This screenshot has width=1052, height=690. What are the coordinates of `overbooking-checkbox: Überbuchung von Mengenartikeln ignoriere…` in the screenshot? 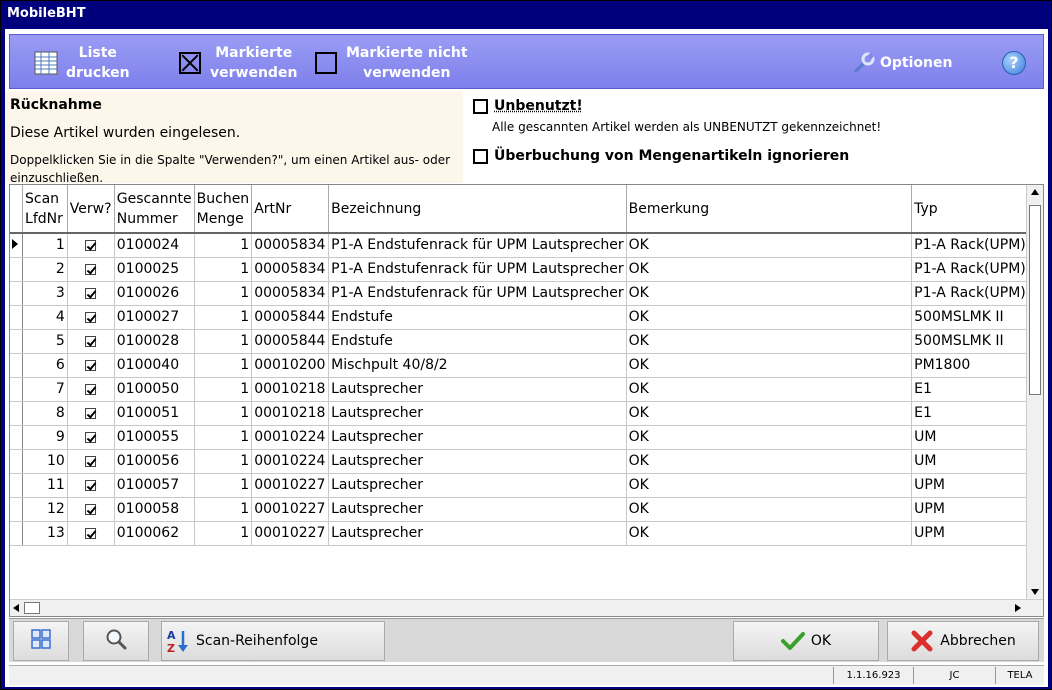 It's located at (661, 156).